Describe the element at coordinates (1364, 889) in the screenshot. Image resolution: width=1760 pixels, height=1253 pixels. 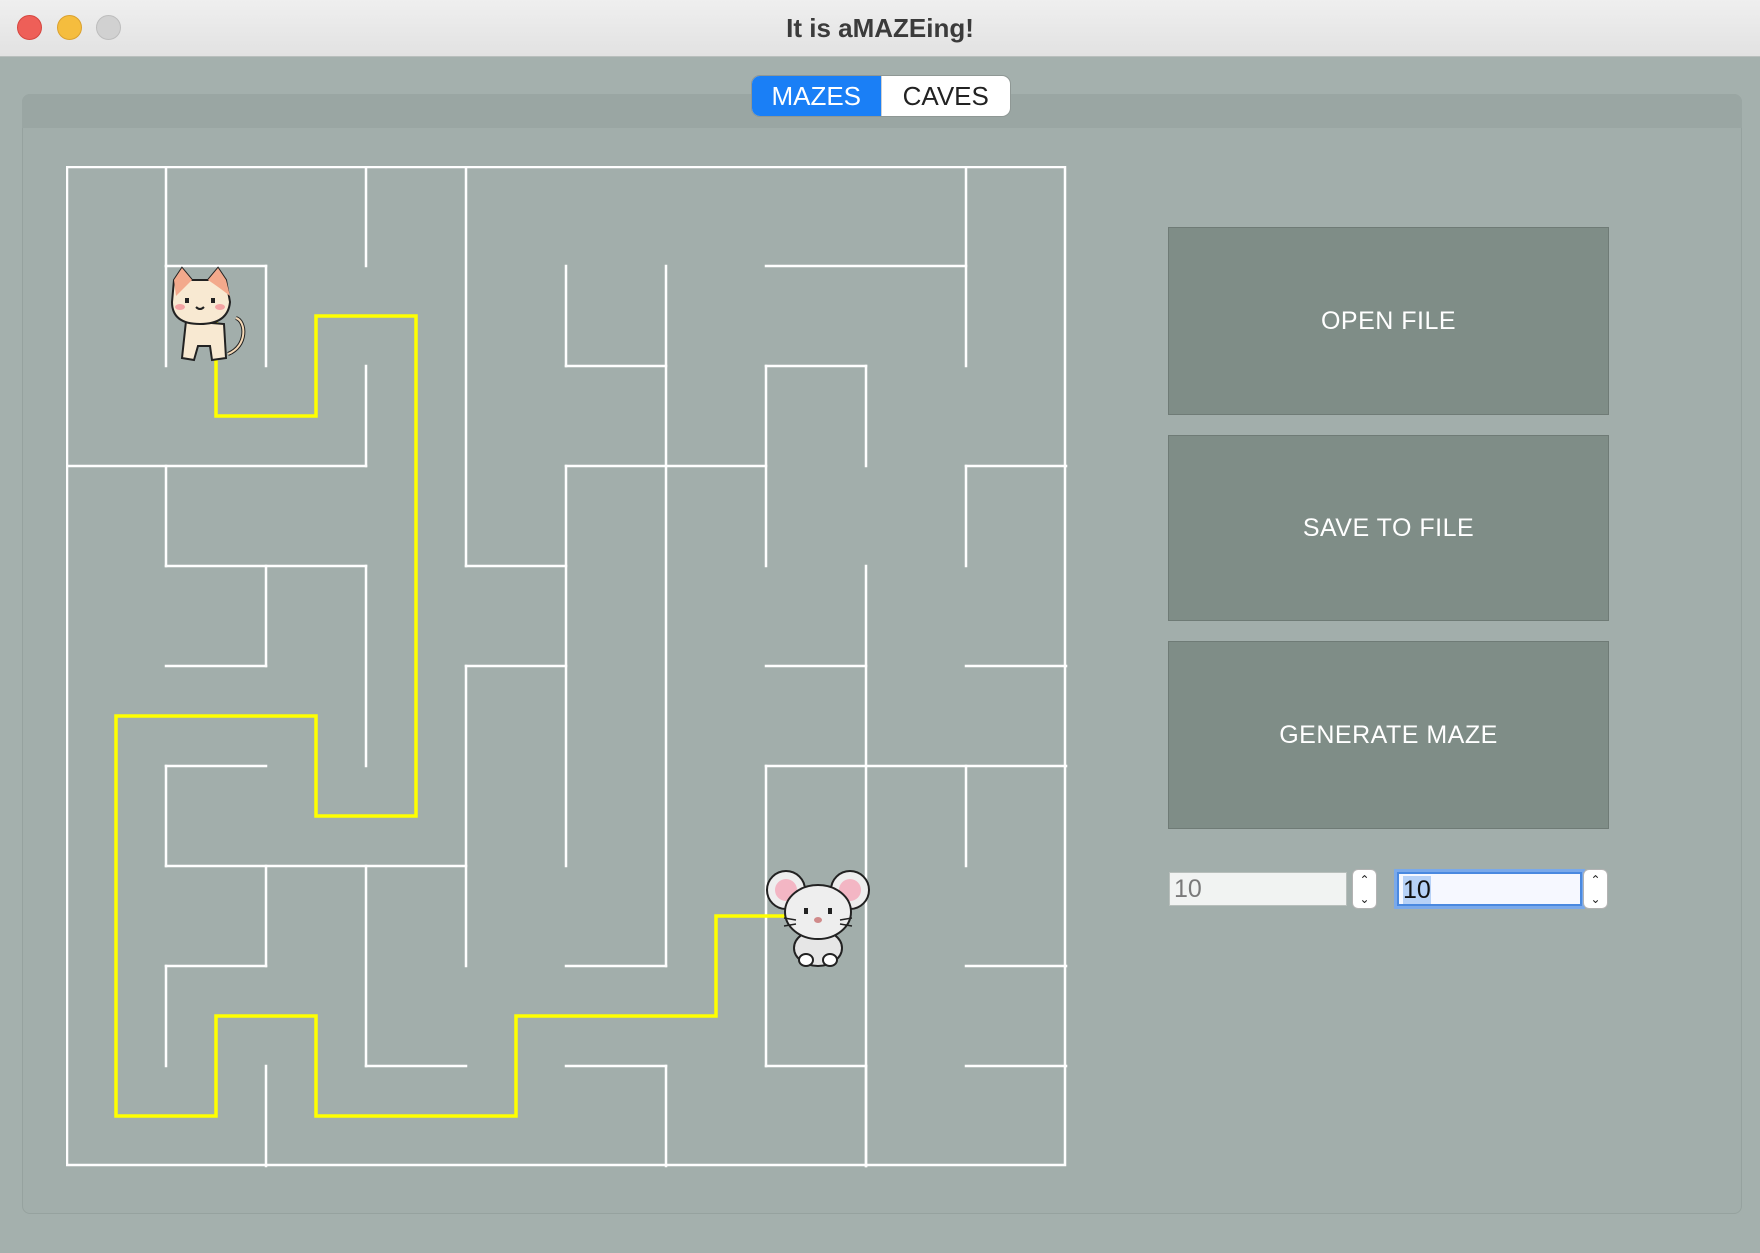
I see `rows-stepper: ⌃ ⌄` at that location.